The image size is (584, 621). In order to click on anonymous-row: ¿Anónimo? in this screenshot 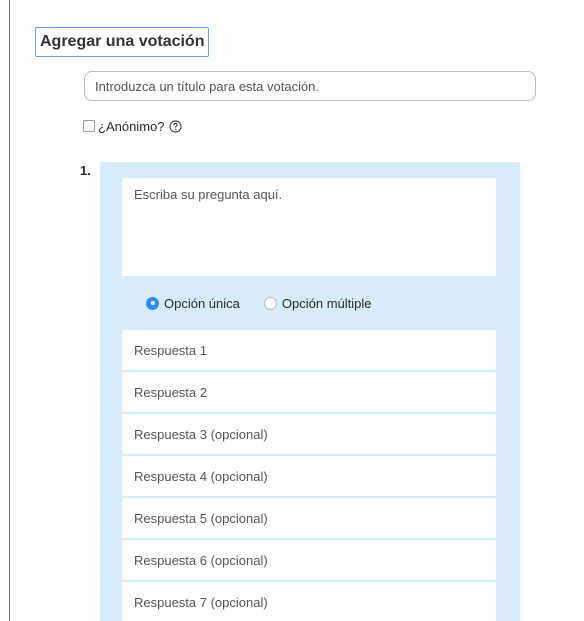, I will do `click(133, 126)`.